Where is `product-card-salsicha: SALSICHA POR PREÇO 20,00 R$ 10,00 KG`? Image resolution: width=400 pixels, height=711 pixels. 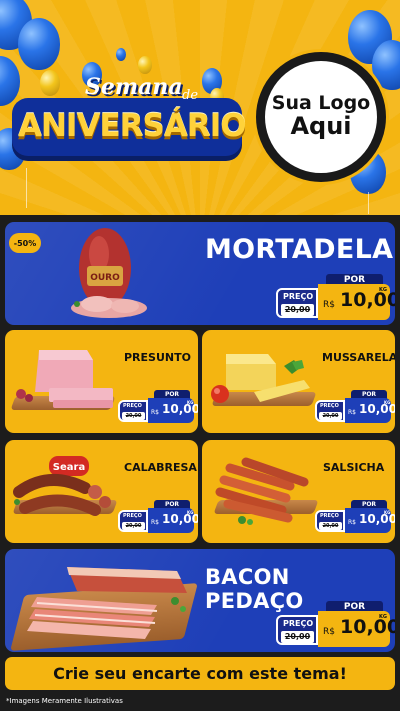 product-card-salsicha: SALSICHA POR PREÇO 20,00 R$ 10,00 KG is located at coordinates (298, 491).